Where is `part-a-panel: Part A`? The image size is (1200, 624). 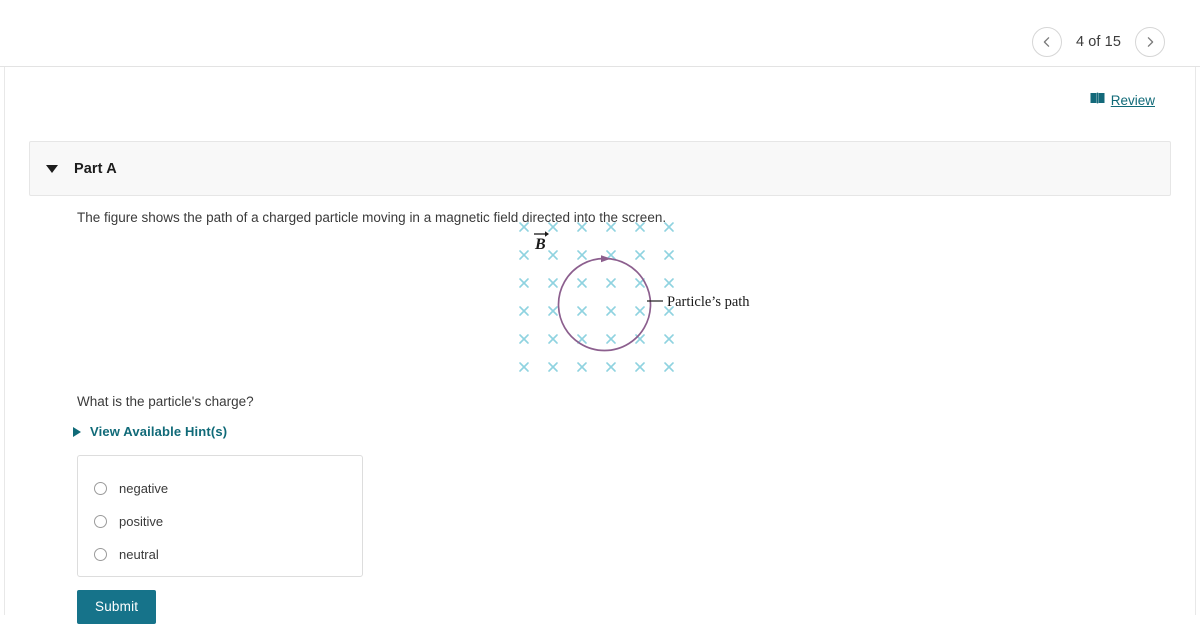
part-a-panel: Part A is located at coordinates (600, 168).